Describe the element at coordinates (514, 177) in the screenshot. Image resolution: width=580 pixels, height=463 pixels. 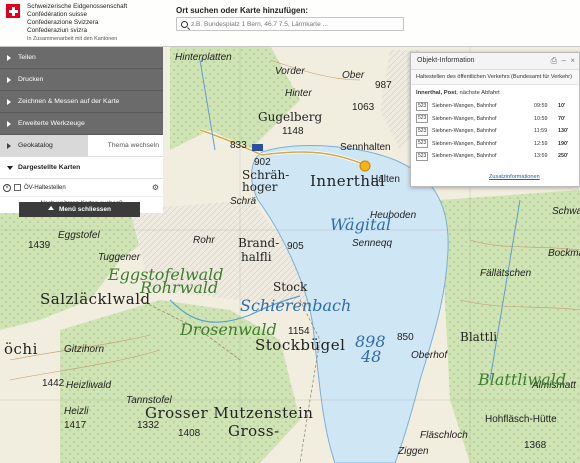
I see `additional-info-link: Zusatzinformationen` at that location.